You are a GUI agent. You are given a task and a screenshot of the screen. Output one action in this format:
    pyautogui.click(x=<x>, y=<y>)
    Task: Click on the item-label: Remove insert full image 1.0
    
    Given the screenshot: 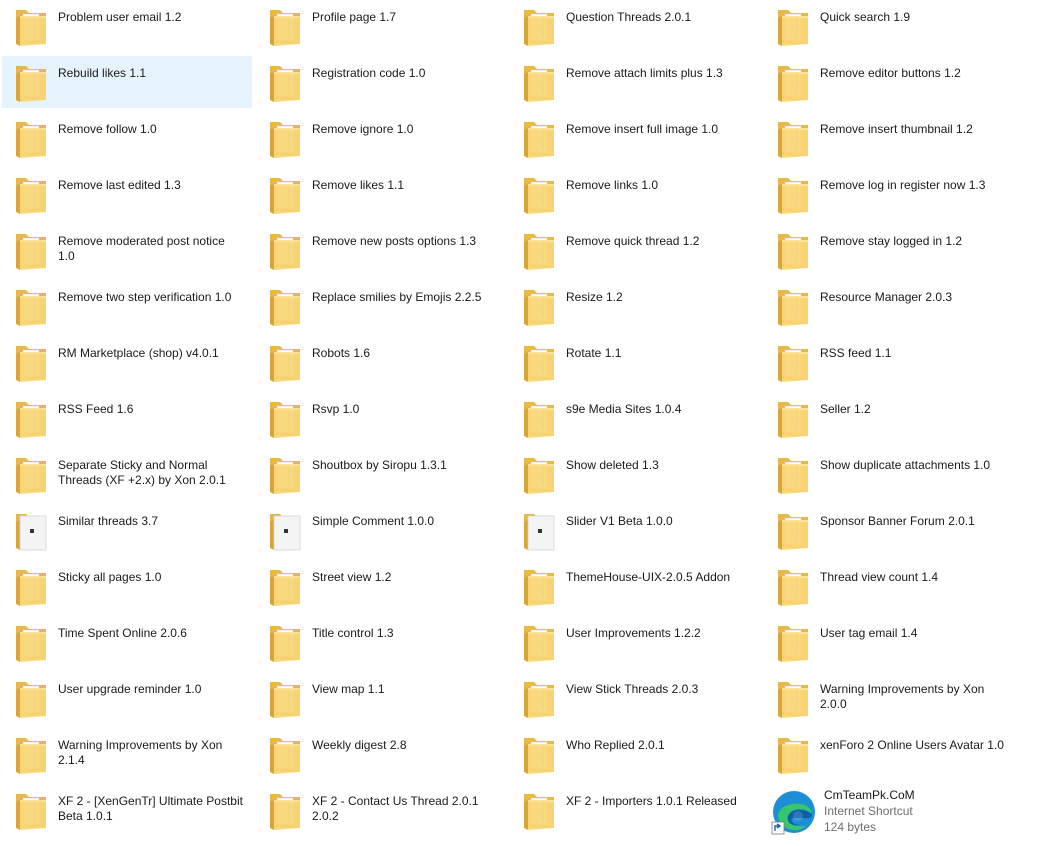 What is the action you would take?
    pyautogui.click(x=659, y=126)
    